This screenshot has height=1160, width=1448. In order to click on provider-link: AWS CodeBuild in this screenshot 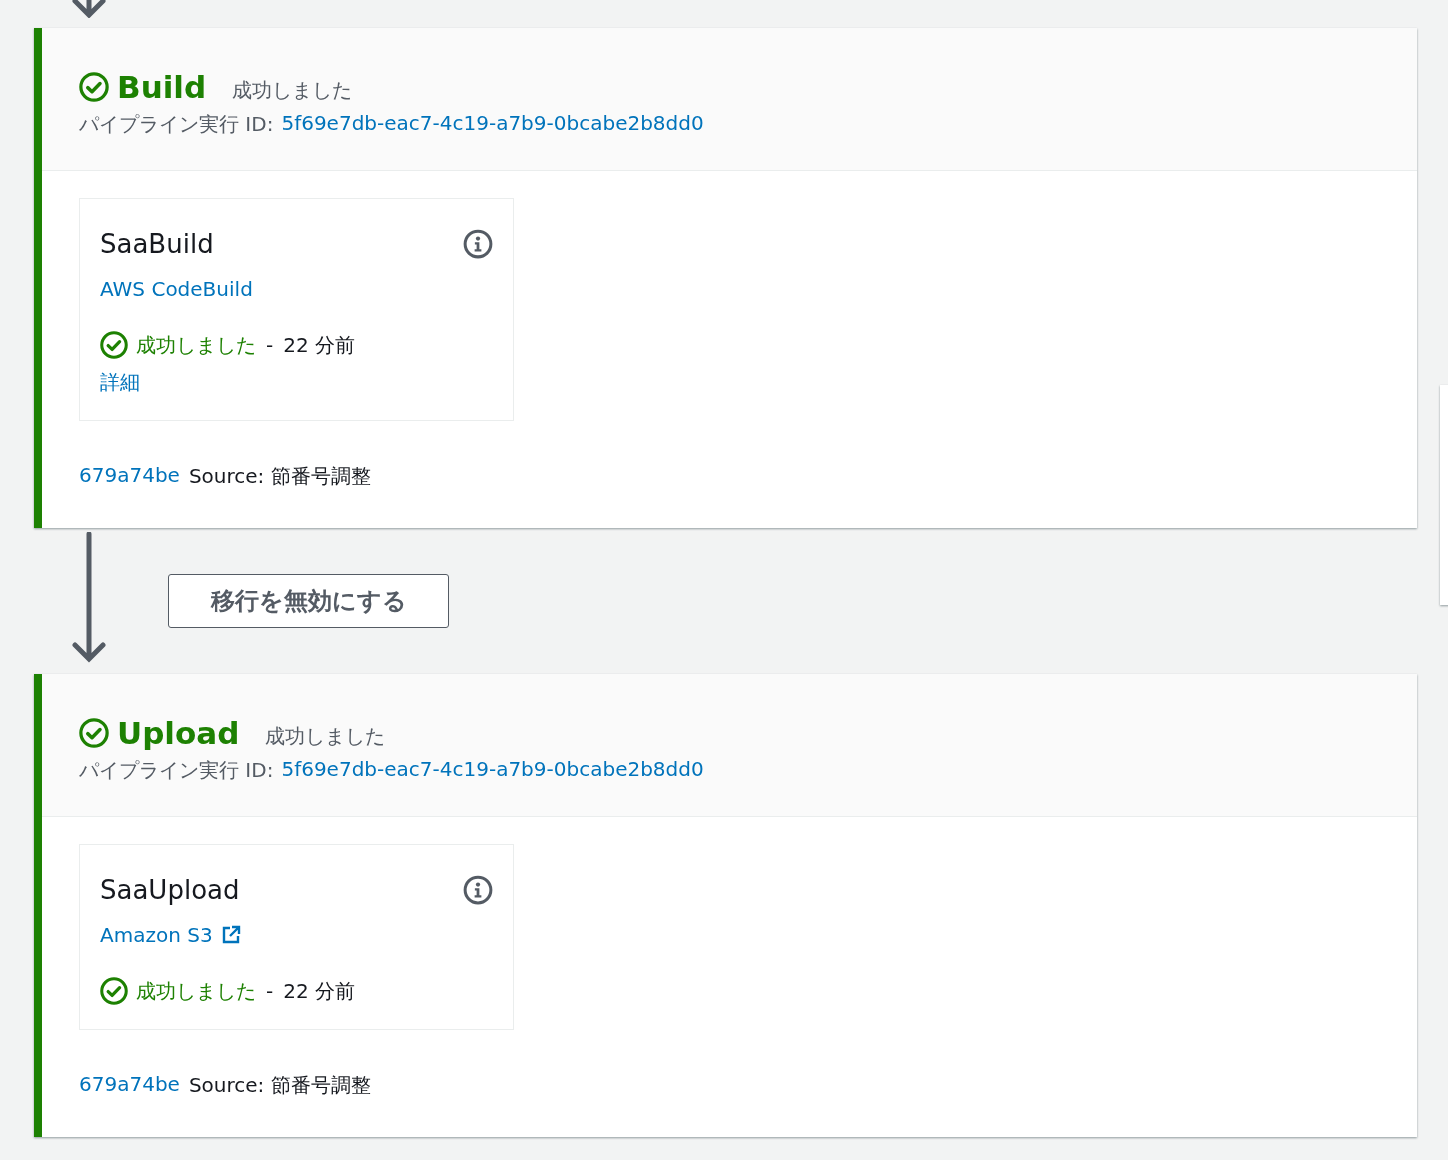, I will do `click(176, 289)`.